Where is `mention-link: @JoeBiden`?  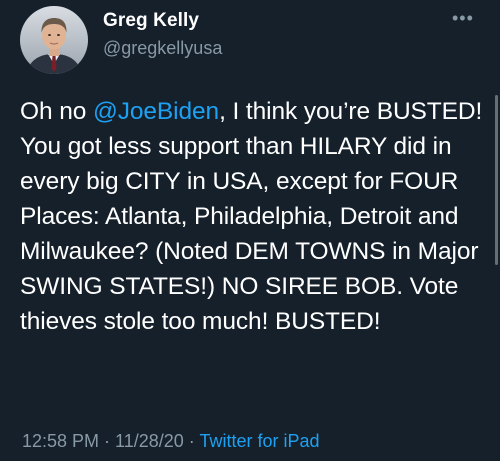 mention-link: @JoeBiden is located at coordinates (156, 111).